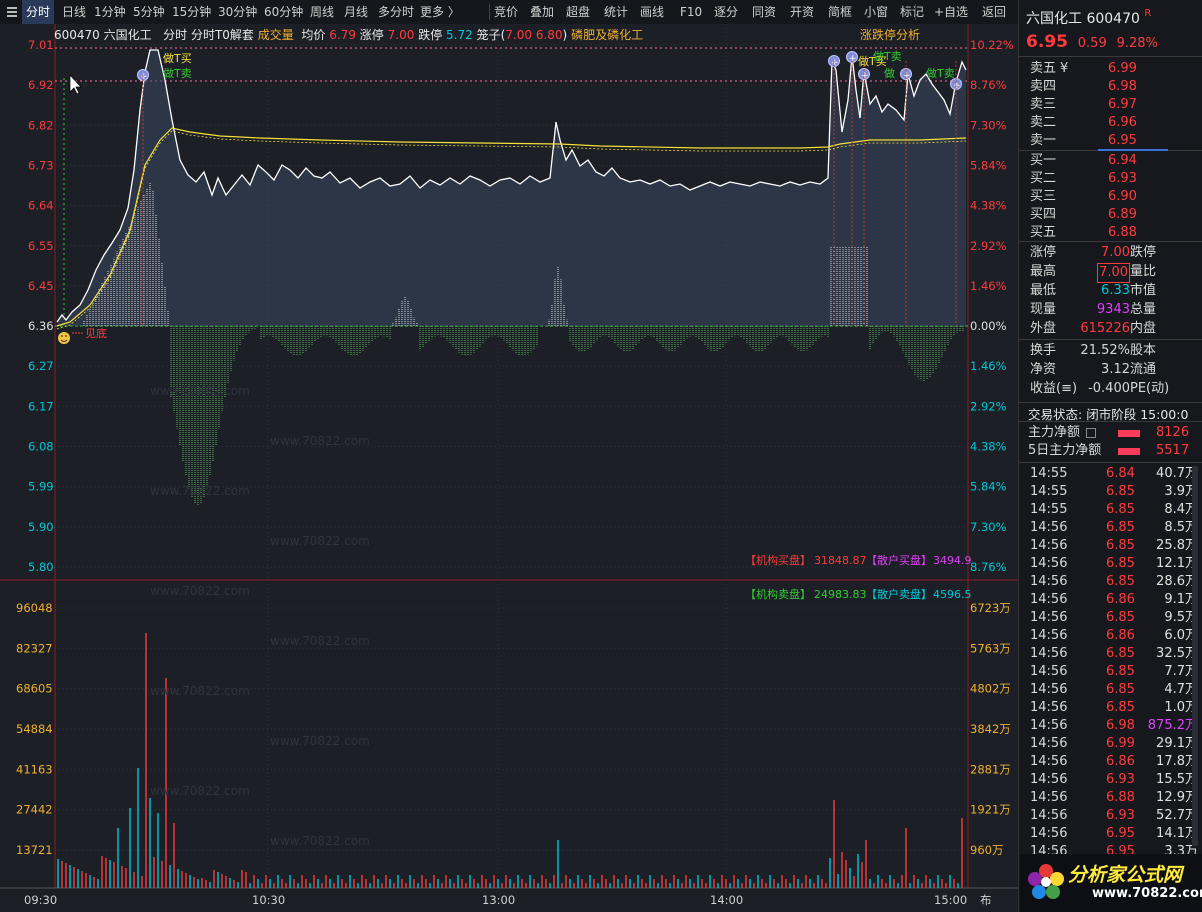  I want to click on info-cage-val1: 7.00, so click(518, 35).